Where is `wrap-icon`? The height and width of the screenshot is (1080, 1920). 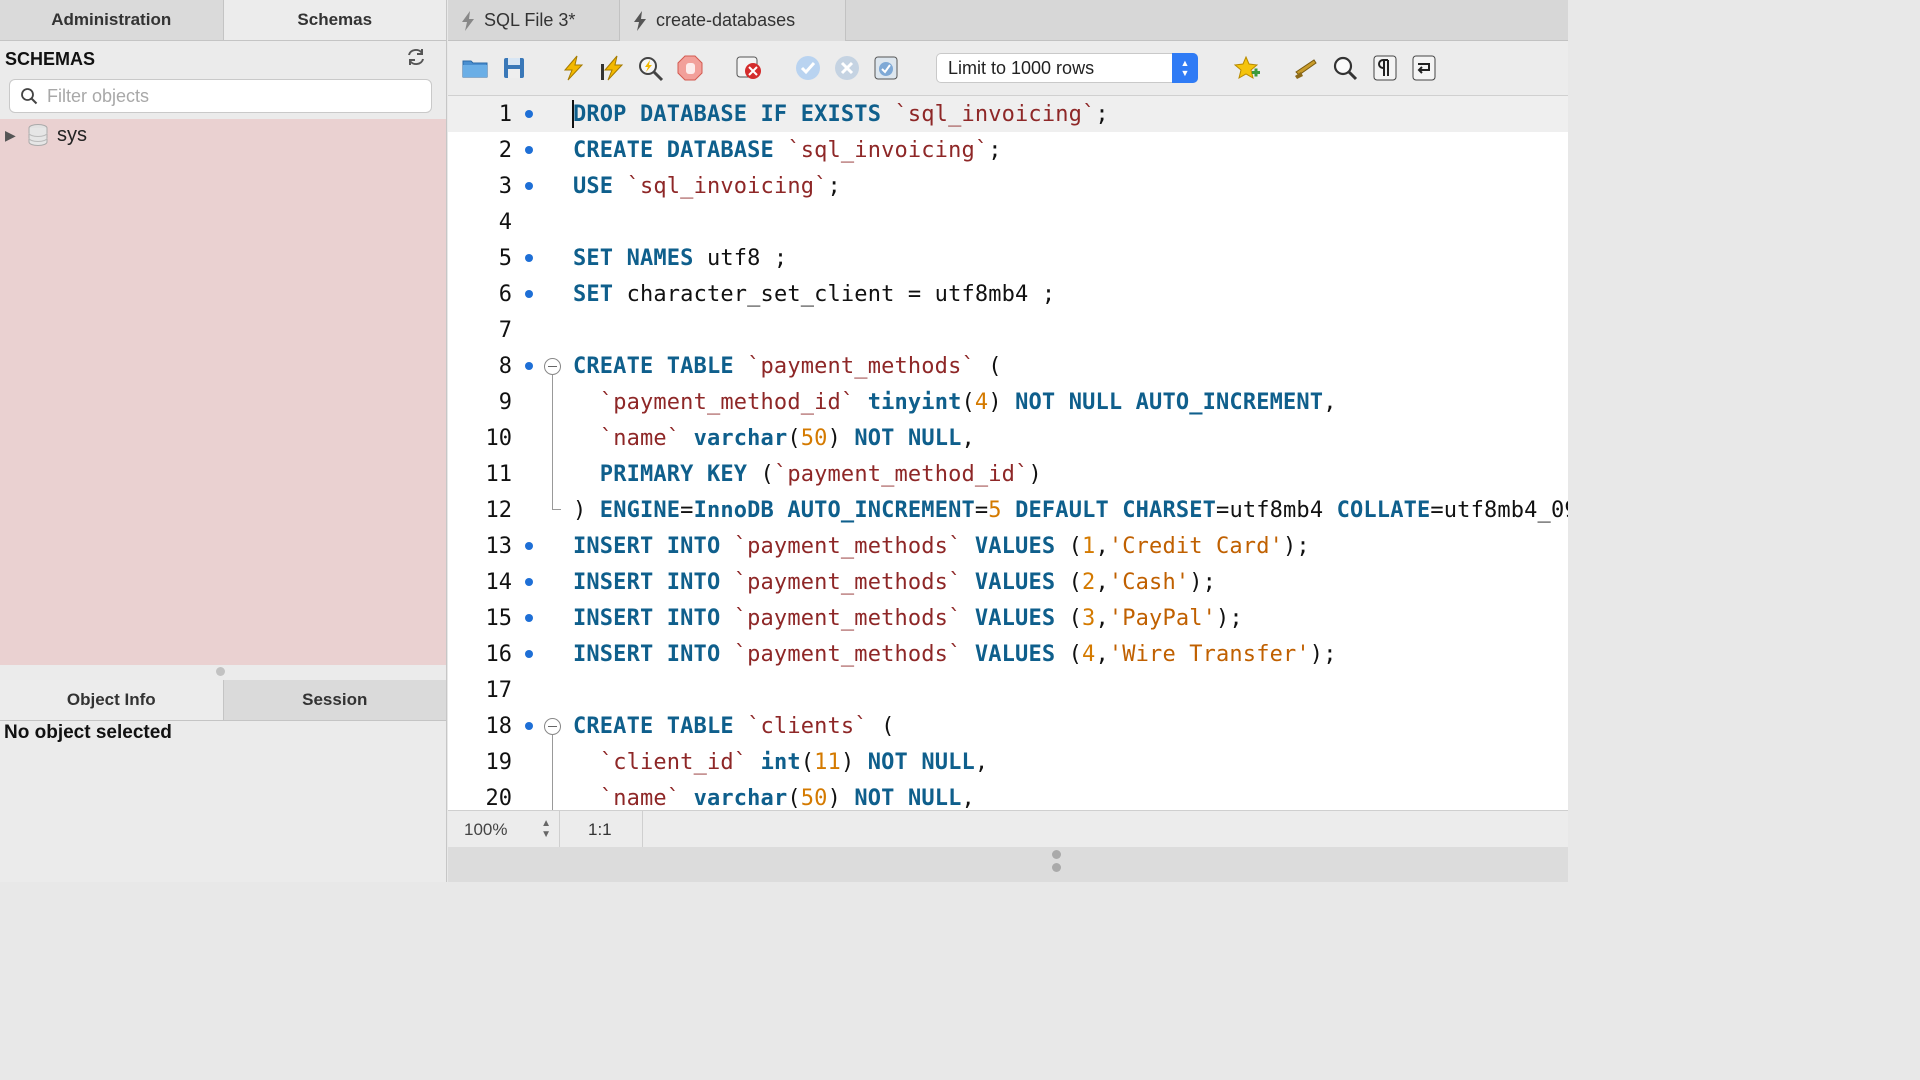
wrap-icon is located at coordinates (1424, 68).